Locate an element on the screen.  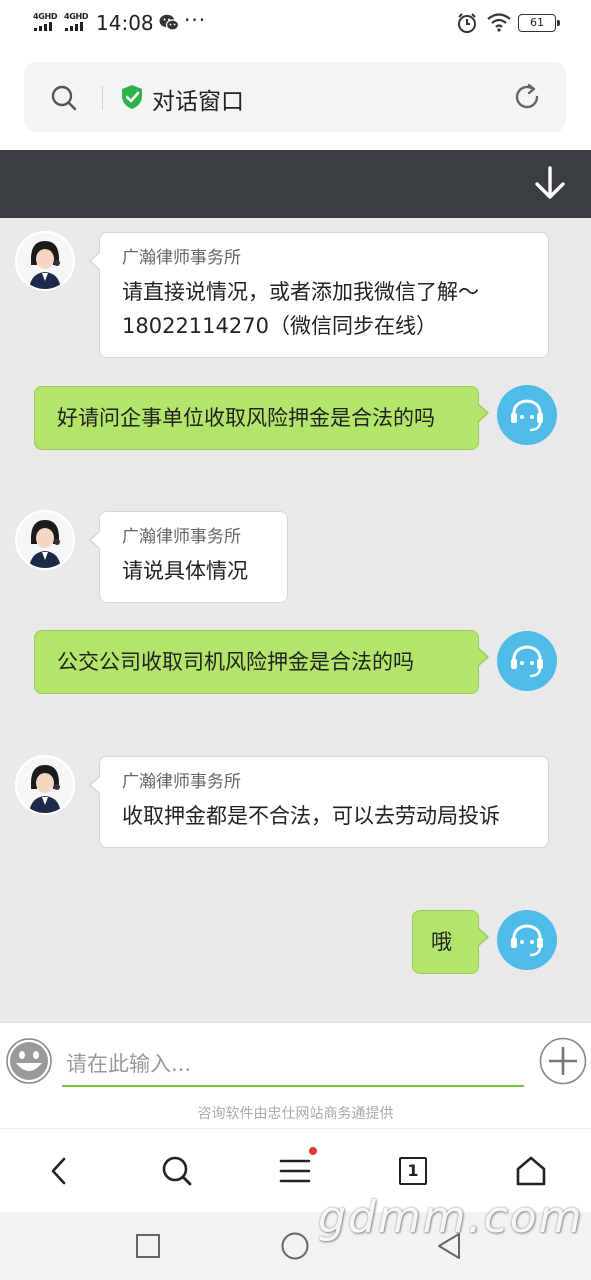
message-bubble-received: 广瀚律师事务所 请说具体情况 is located at coordinates (188, 557).